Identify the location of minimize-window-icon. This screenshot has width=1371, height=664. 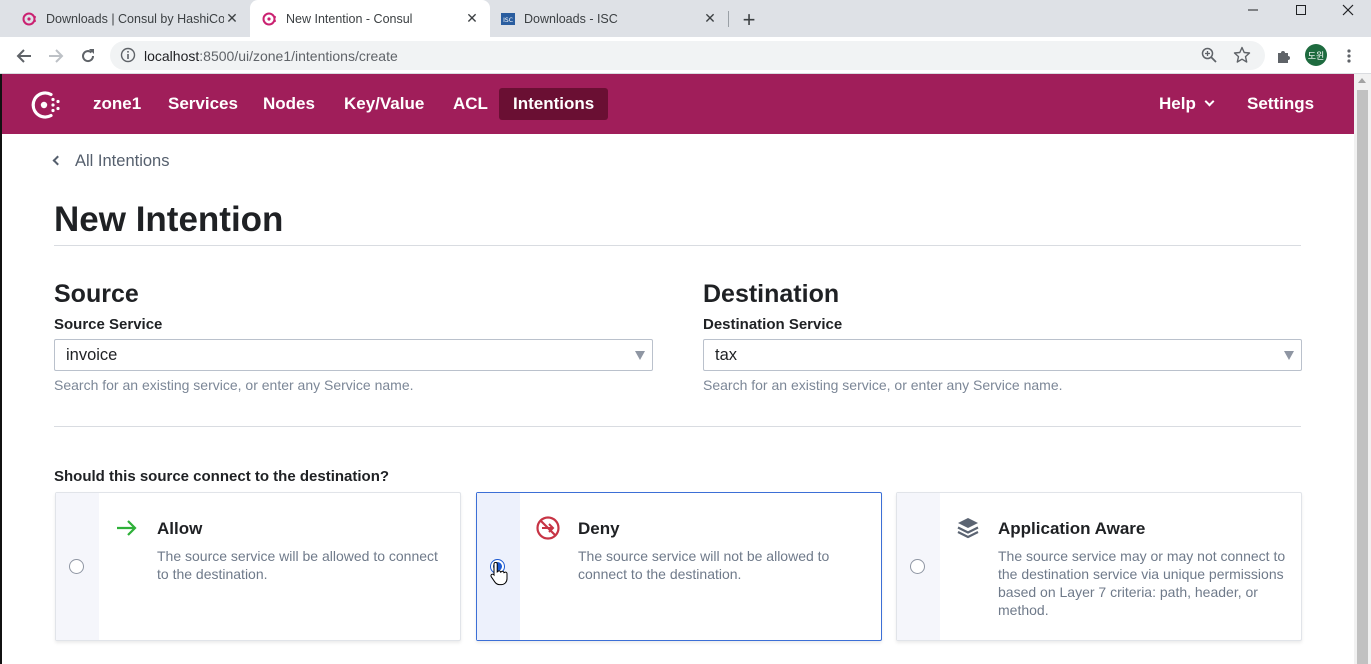
(1253, 10).